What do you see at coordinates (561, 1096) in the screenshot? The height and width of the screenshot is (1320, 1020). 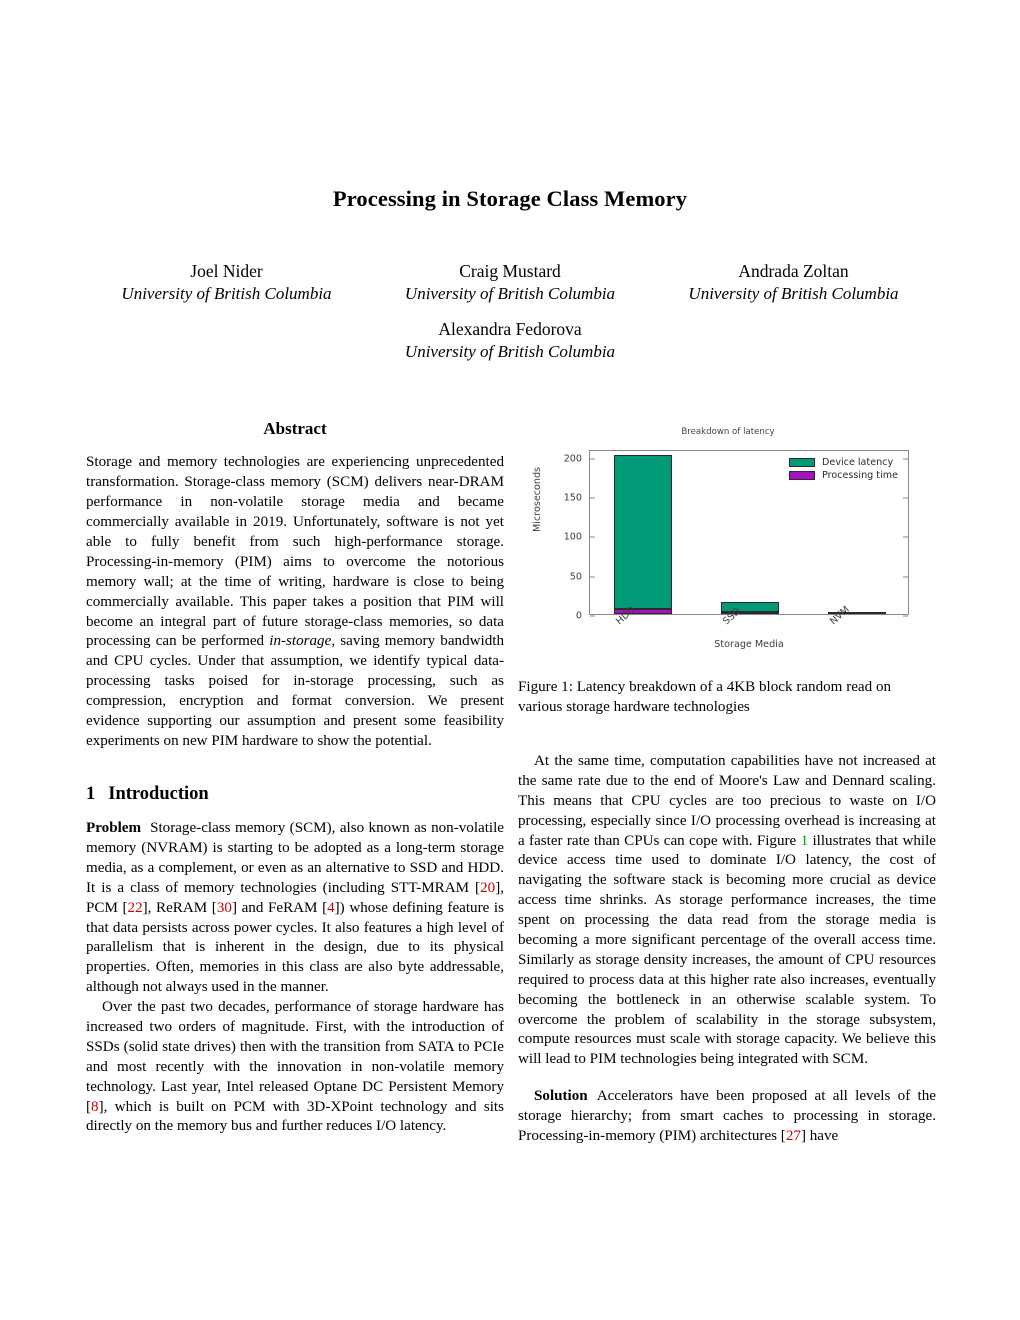 I see `runin-solution: Solution` at bounding box center [561, 1096].